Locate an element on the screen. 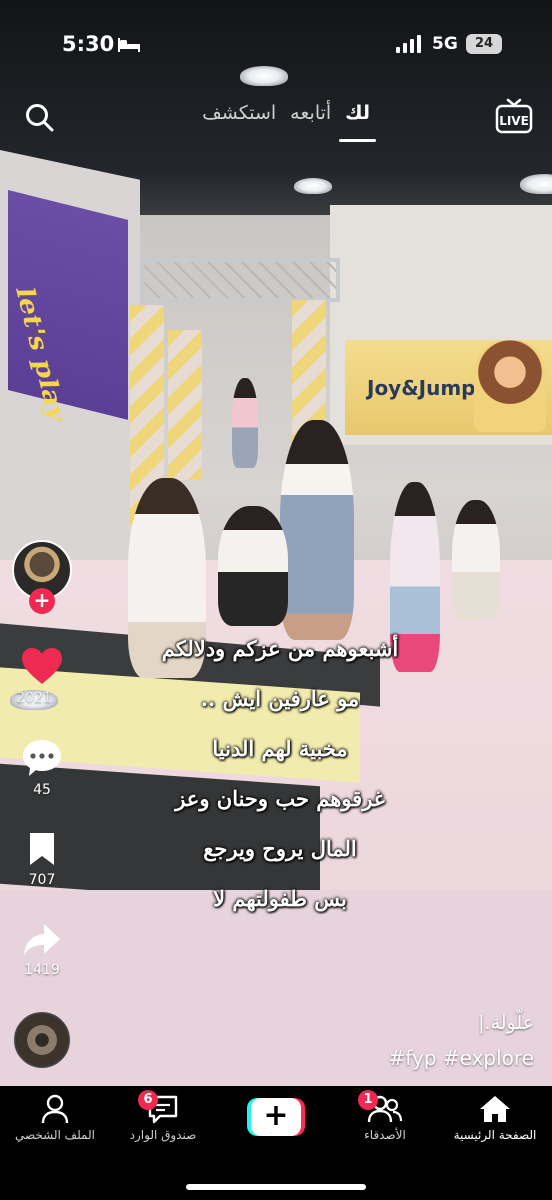 The height and width of the screenshot is (1200, 552). plus-icon: + is located at coordinates (276, 1117).